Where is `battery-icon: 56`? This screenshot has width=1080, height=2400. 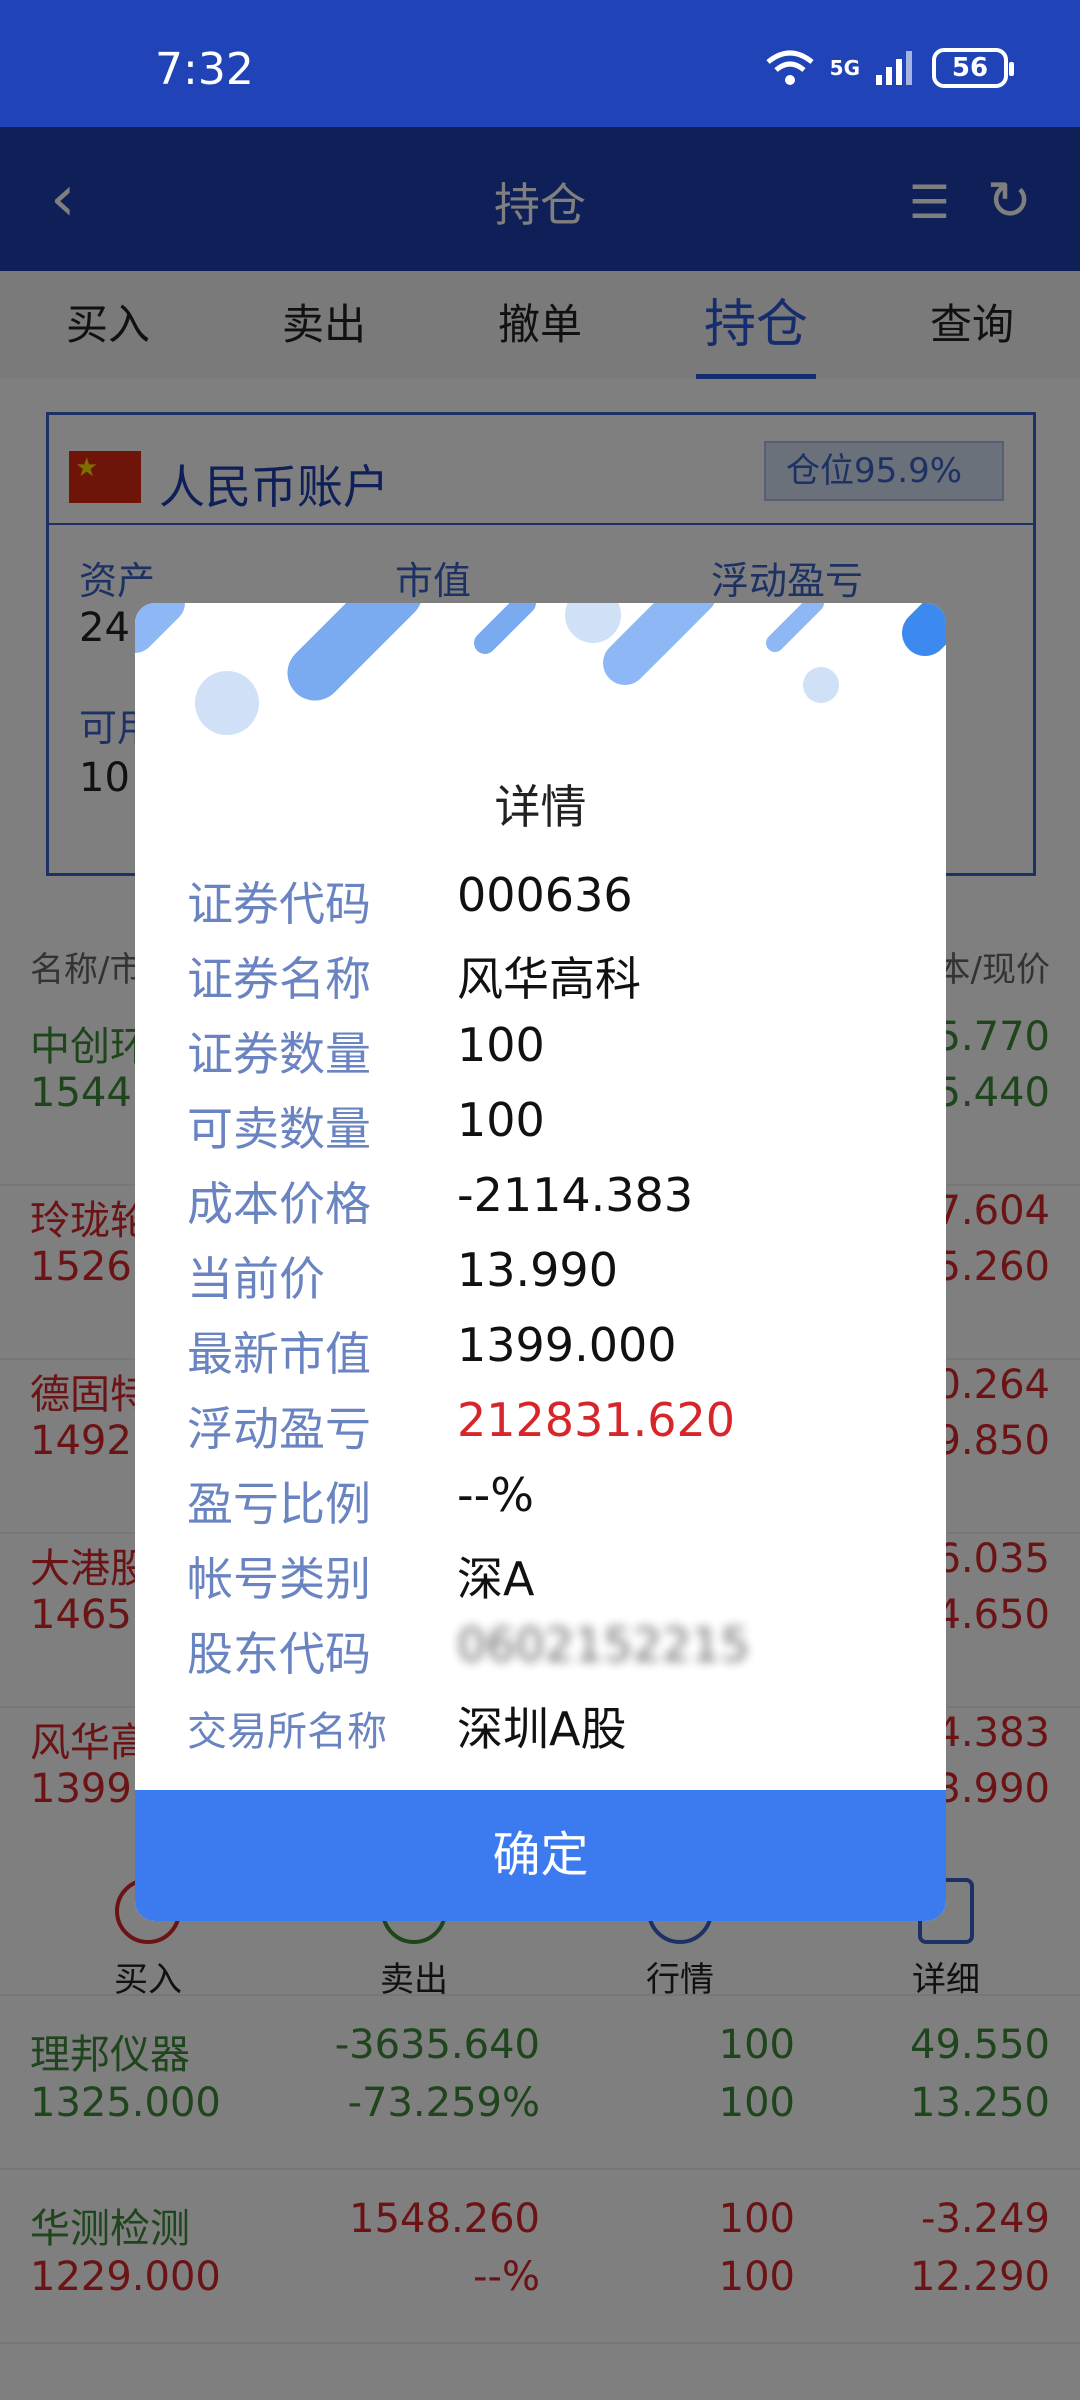 battery-icon: 56 is located at coordinates (973, 68).